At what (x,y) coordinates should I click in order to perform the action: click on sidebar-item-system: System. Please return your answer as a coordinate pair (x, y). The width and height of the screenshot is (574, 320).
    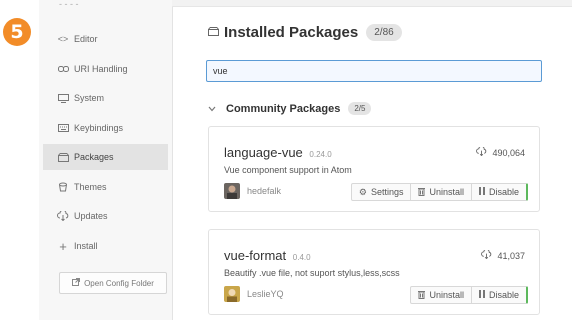
    Looking at the image, I should click on (105, 98).